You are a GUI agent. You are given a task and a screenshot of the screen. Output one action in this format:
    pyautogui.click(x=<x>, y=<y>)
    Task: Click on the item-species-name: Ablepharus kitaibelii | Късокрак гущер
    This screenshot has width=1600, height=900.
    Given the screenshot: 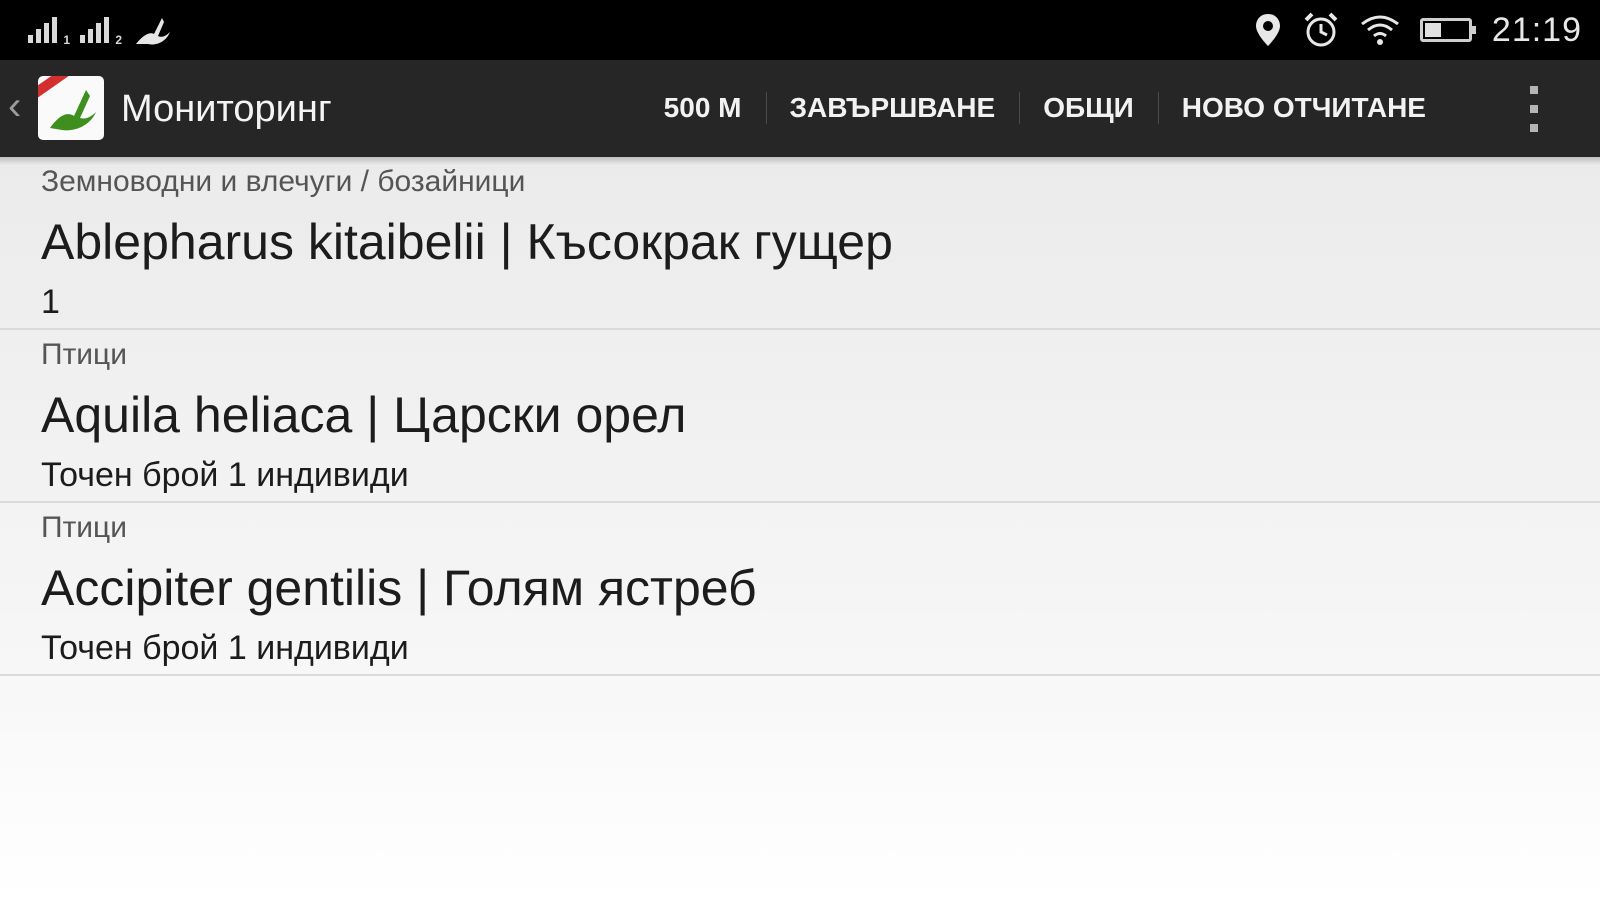 What is the action you would take?
    pyautogui.click(x=467, y=242)
    